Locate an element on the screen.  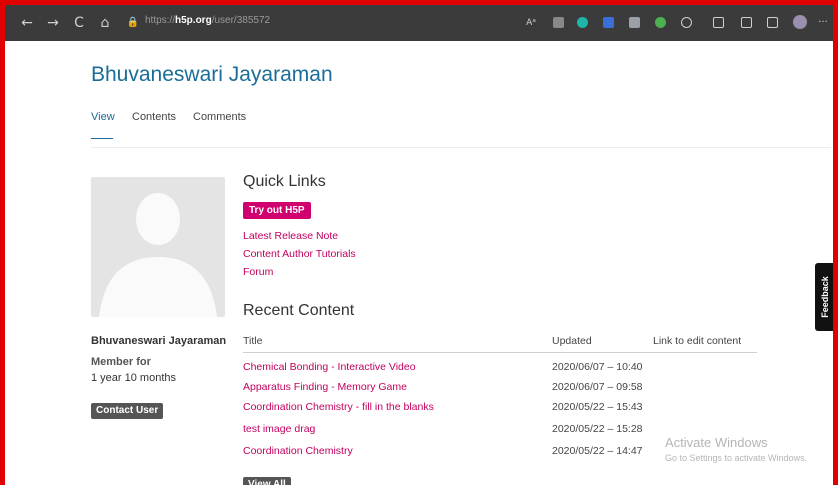
content-title-link: test image drag is located at coordinates (279, 429).